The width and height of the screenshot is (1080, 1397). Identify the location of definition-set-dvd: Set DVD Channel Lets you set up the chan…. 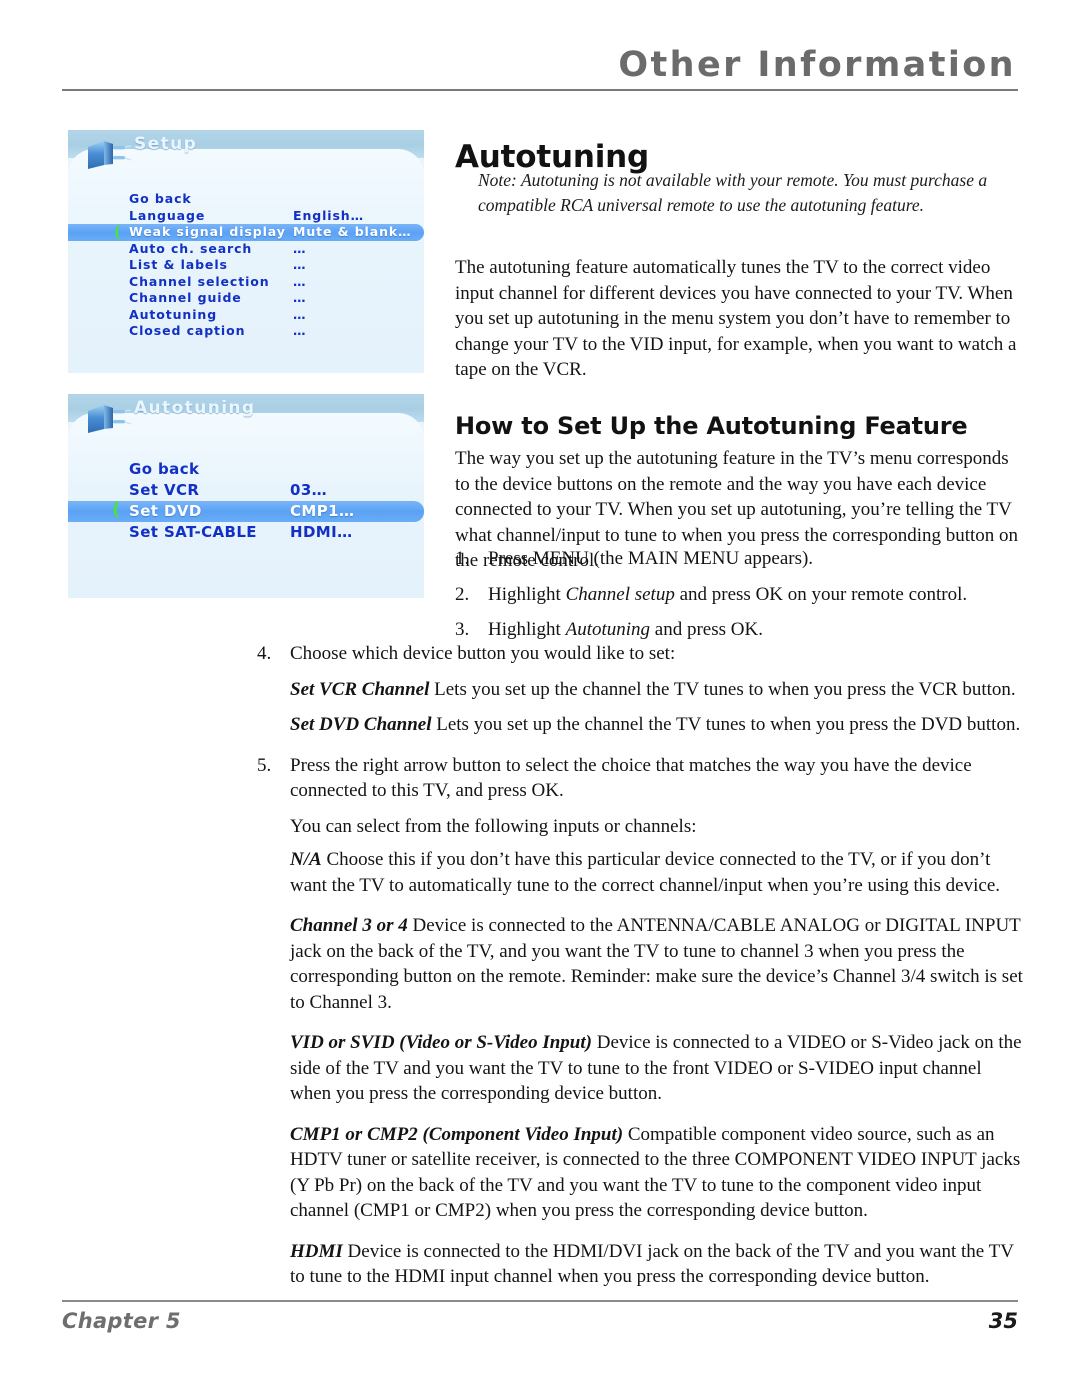
(656, 725).